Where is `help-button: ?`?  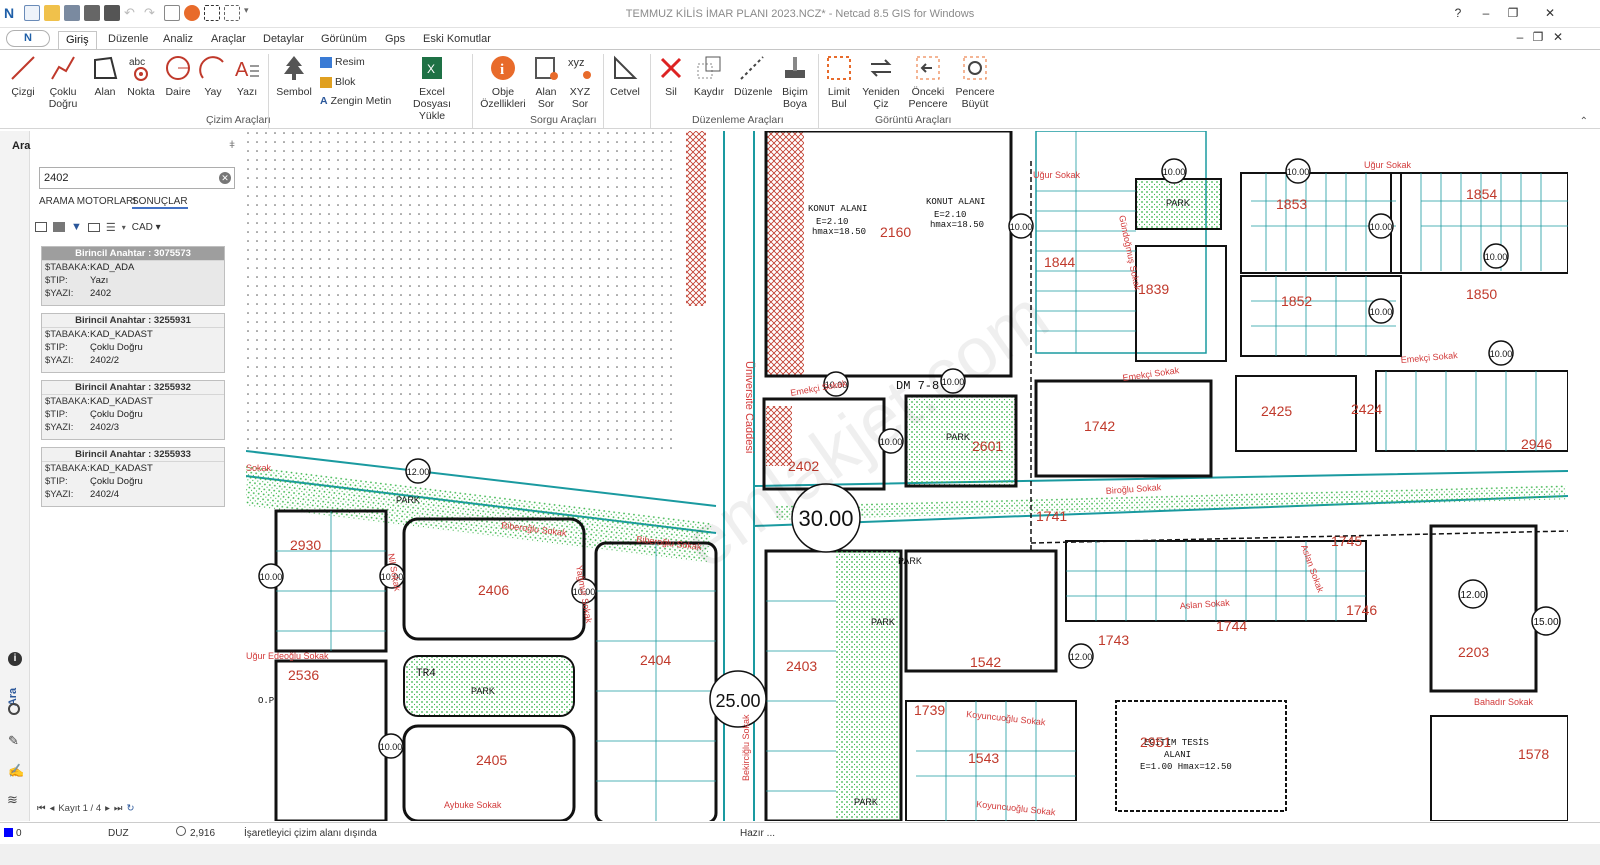 help-button: ? is located at coordinates (1458, 13).